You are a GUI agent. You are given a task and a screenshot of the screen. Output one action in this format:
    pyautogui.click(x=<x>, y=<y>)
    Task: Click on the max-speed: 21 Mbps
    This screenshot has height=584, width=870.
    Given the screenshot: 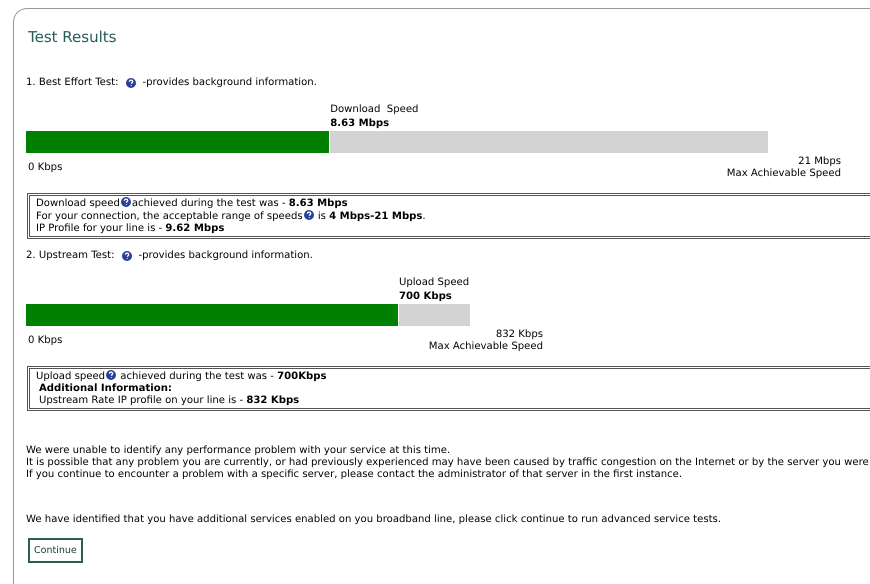 What is the action you would take?
    pyautogui.click(x=819, y=162)
    